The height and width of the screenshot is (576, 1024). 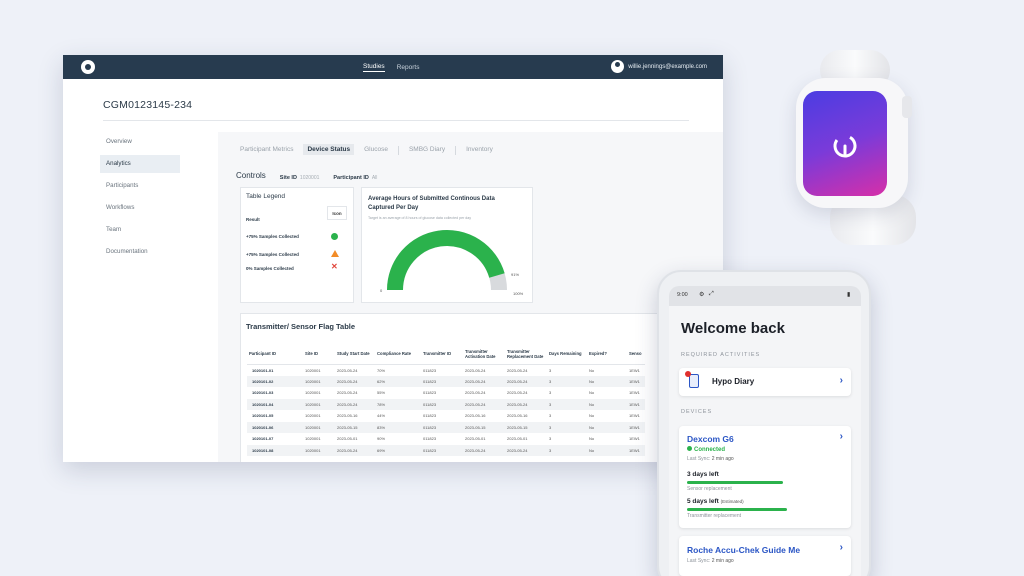 What do you see at coordinates (703, 501) in the screenshot?
I see `transmitter-days-text: 5 days left` at bounding box center [703, 501].